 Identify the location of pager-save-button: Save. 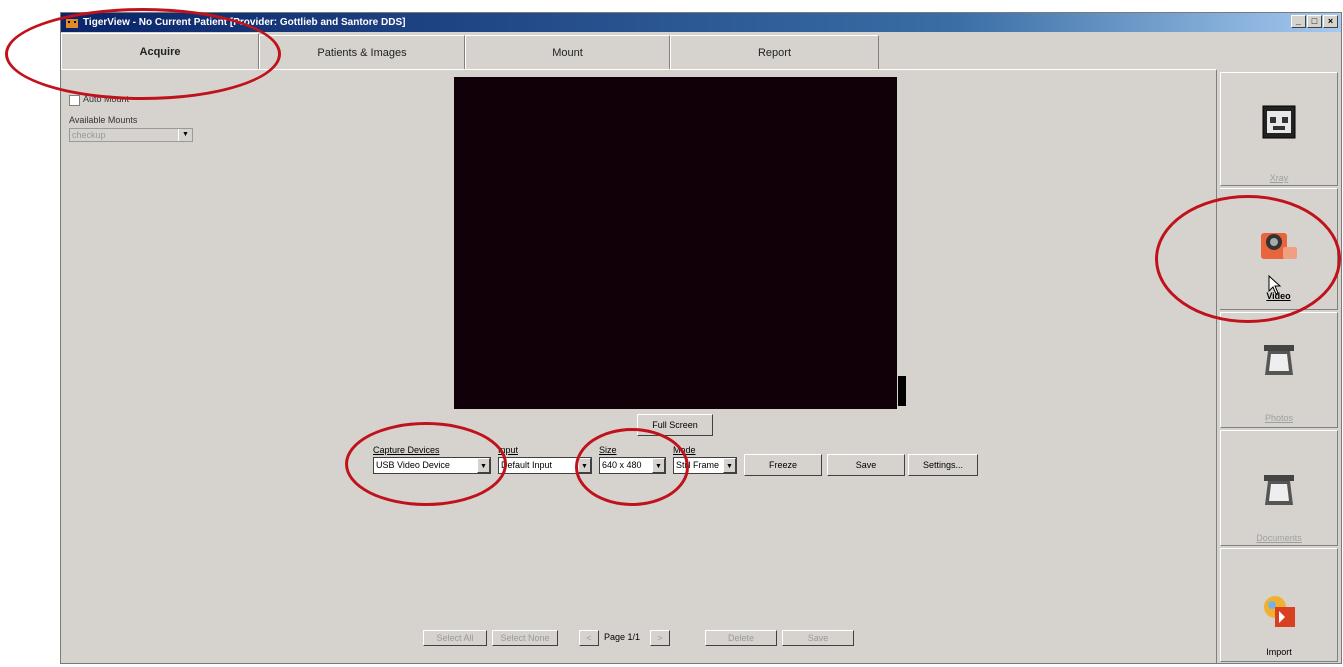
(818, 638).